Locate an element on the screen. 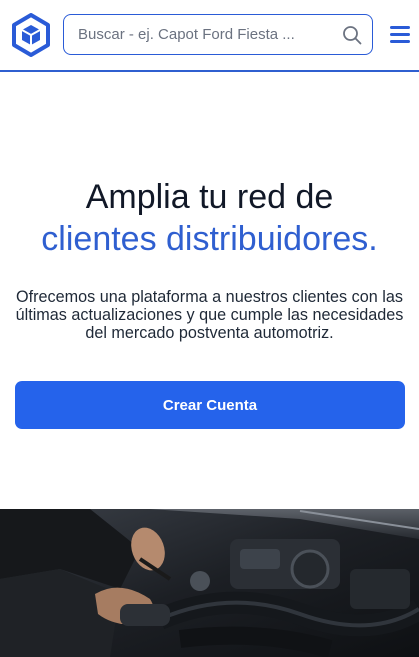  hamburger-menu-icon is located at coordinates (400, 35).